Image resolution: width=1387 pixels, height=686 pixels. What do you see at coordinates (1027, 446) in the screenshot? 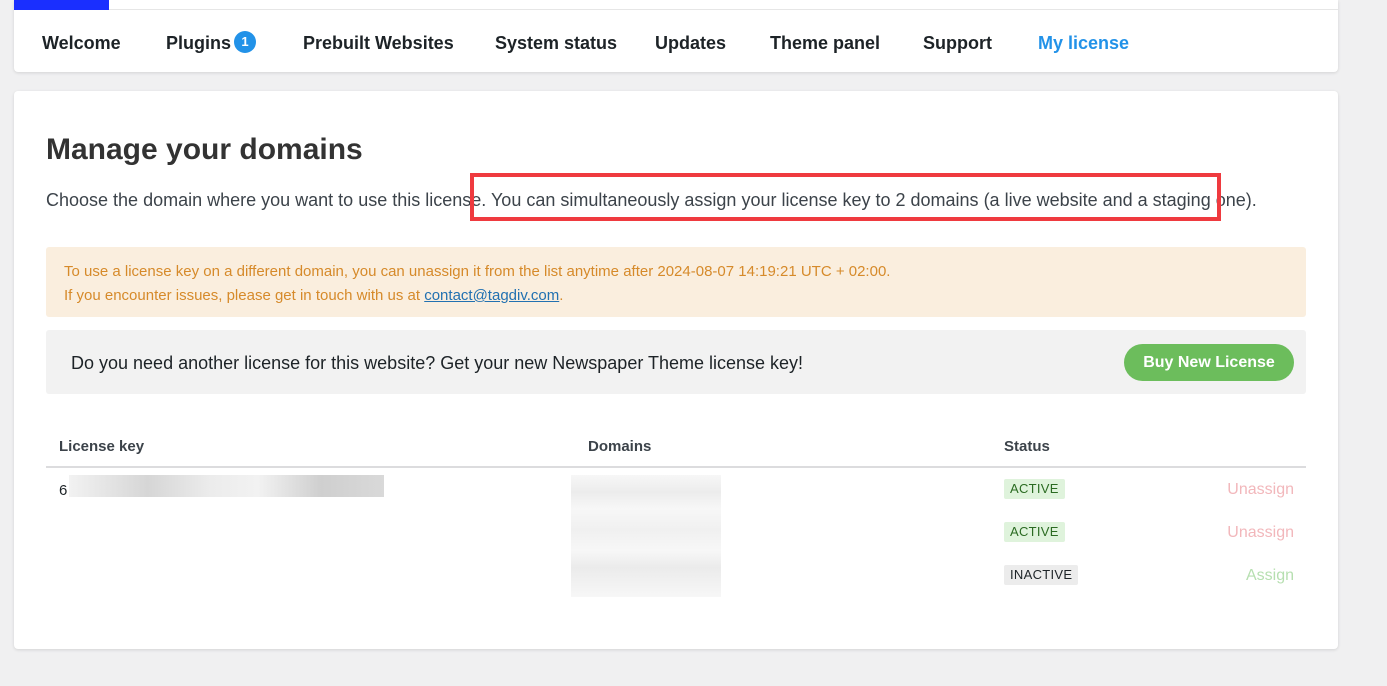
I see `column-header-status: Status` at bounding box center [1027, 446].